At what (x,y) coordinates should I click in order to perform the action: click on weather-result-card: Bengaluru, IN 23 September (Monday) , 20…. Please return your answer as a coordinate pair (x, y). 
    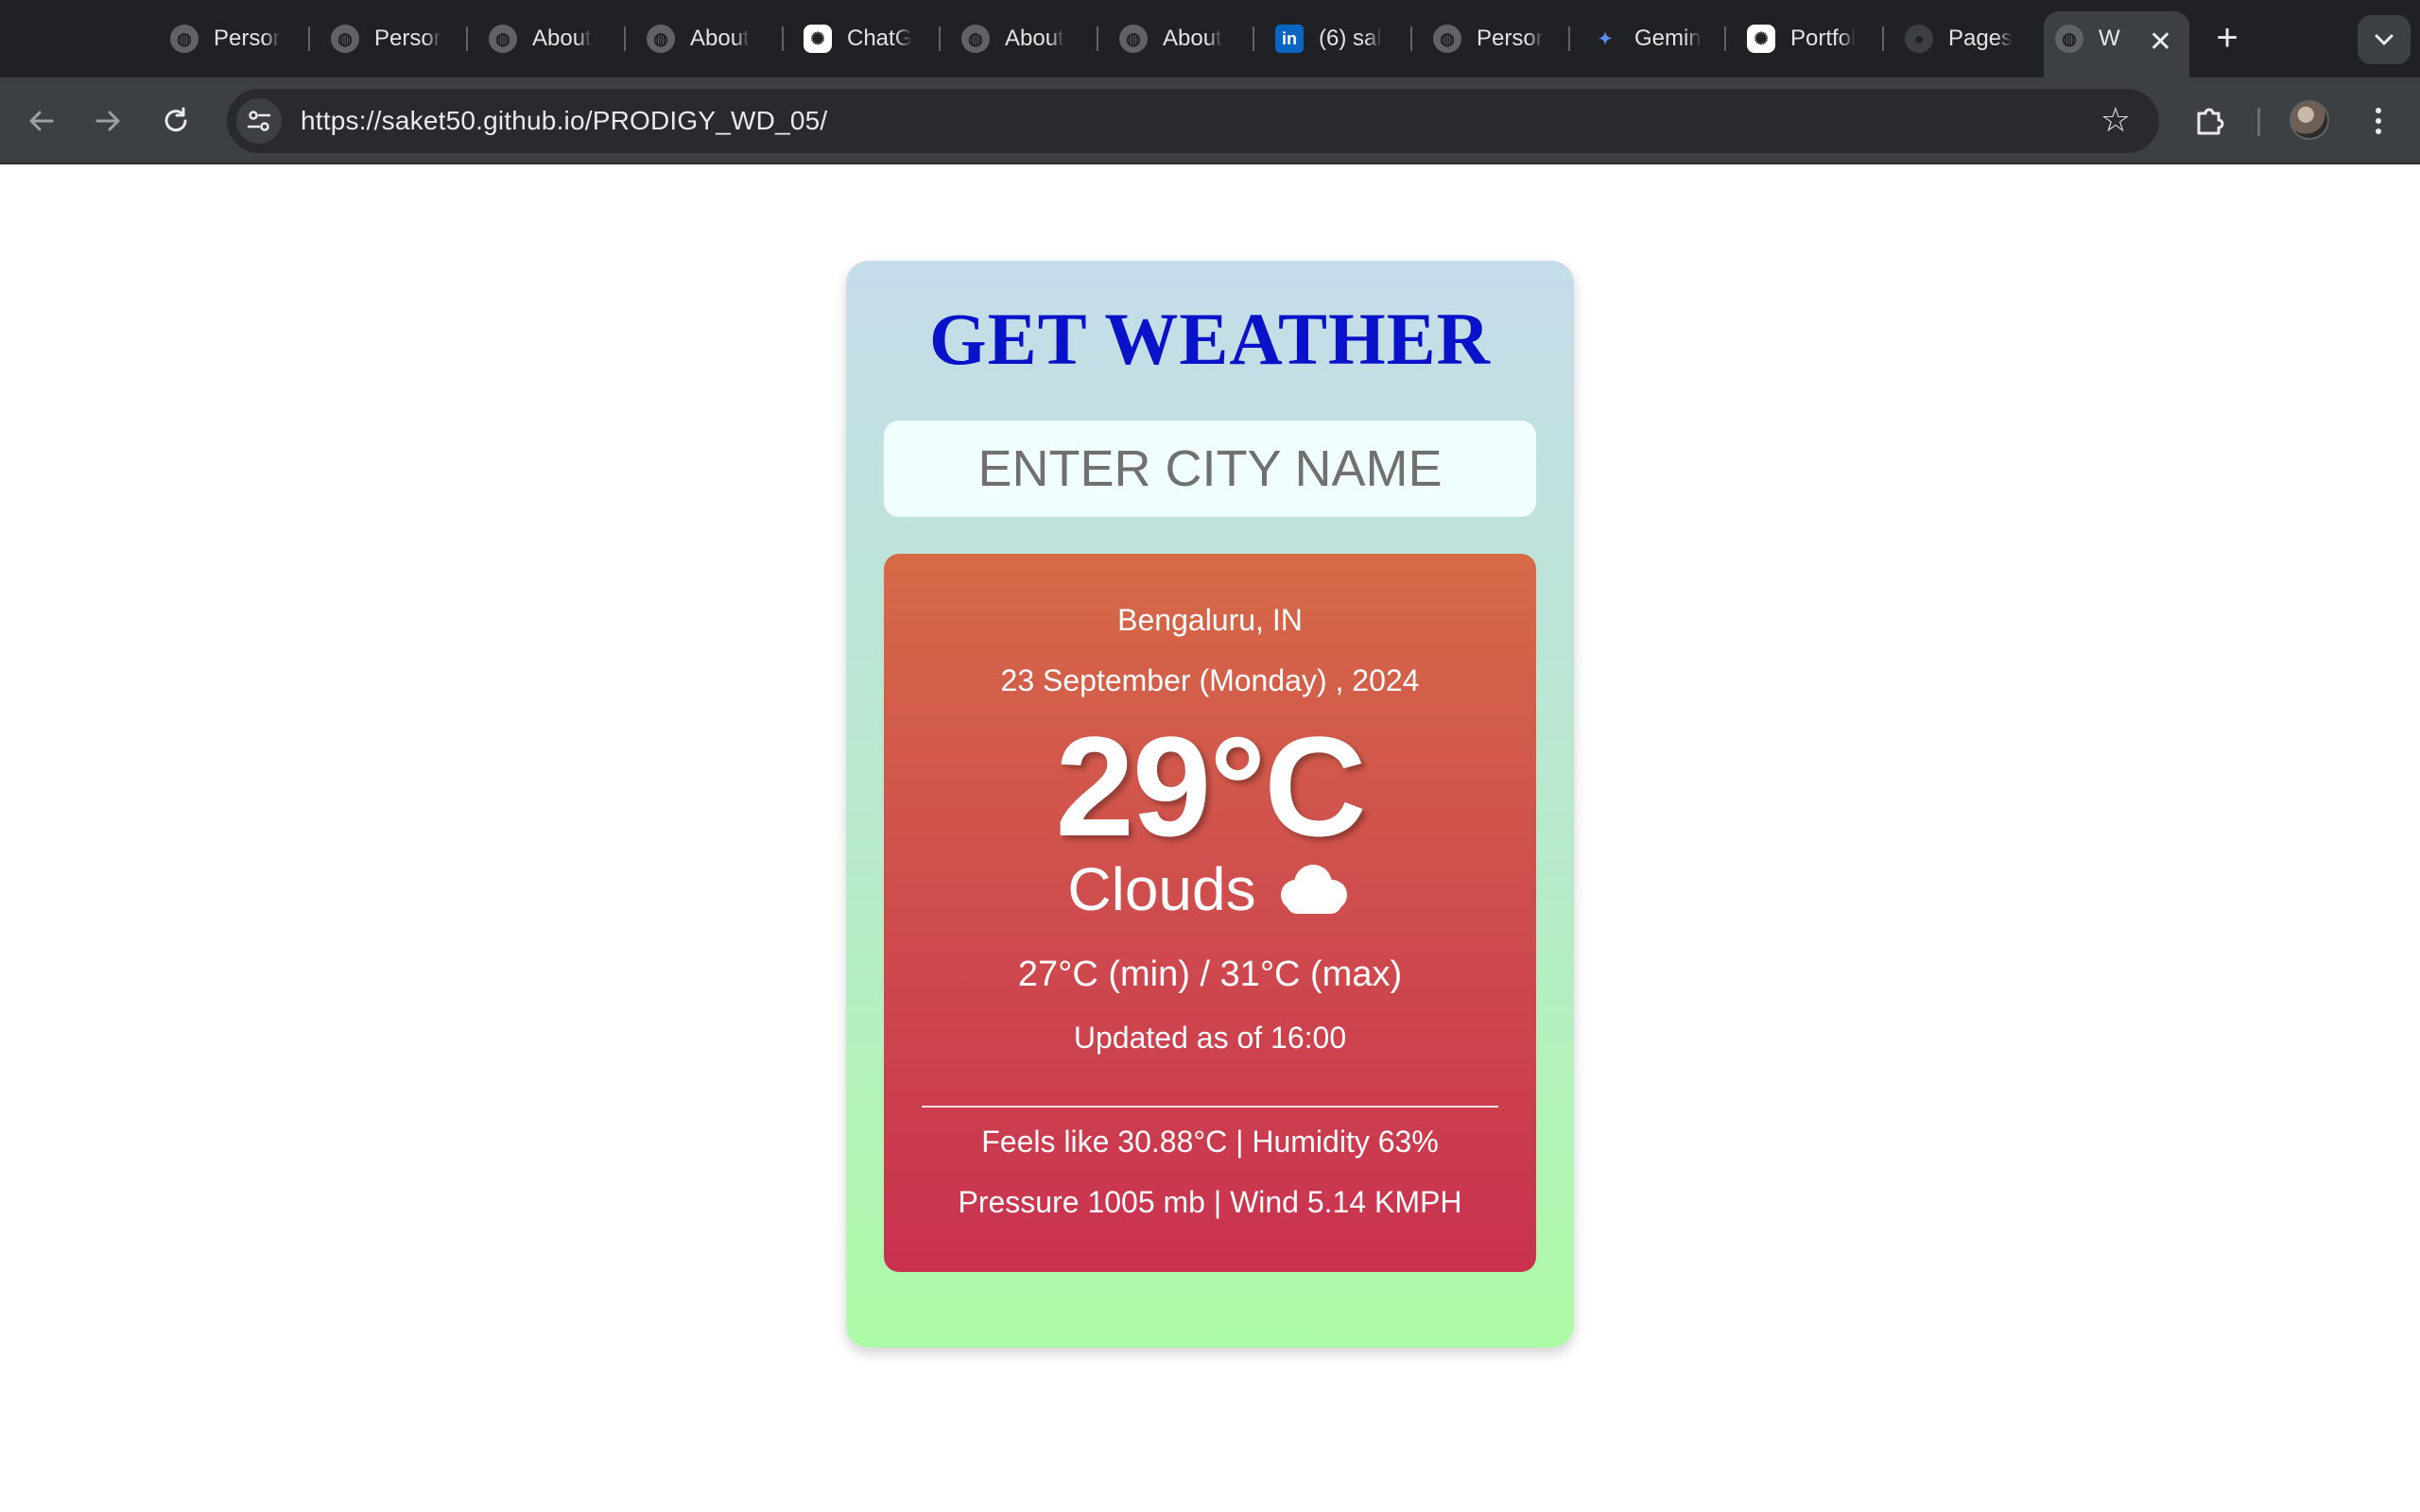
    Looking at the image, I should click on (1210, 913).